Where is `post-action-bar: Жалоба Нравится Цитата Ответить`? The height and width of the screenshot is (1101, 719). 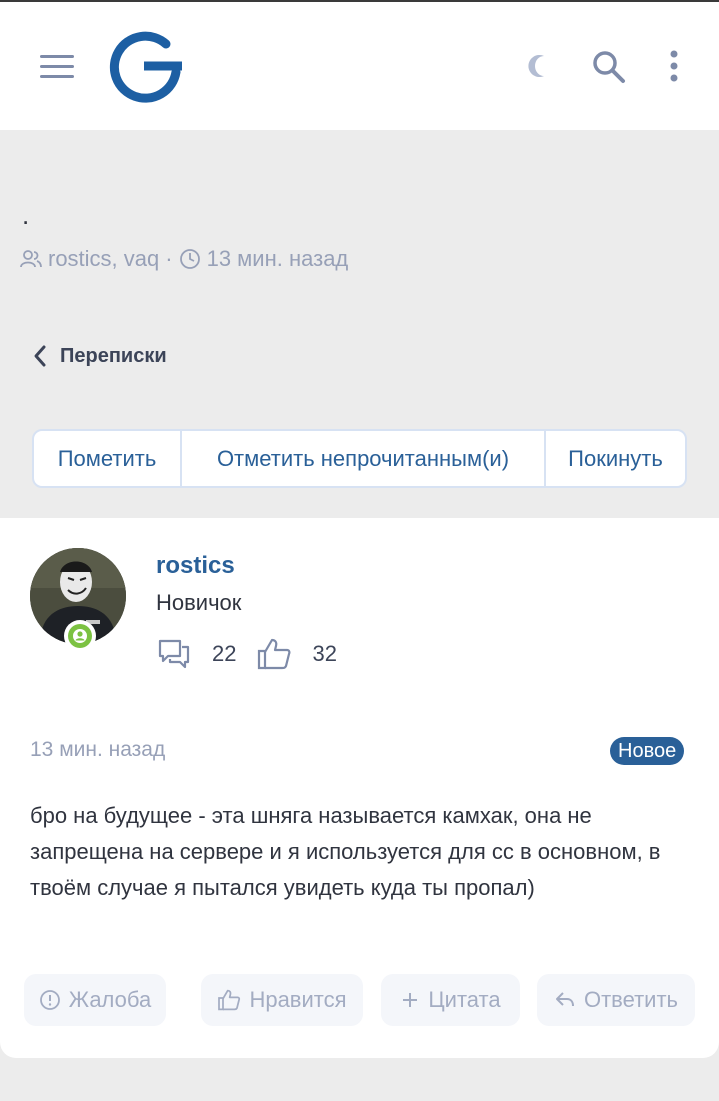 post-action-bar: Жалоба Нравится Цитата Ответить is located at coordinates (359, 1000).